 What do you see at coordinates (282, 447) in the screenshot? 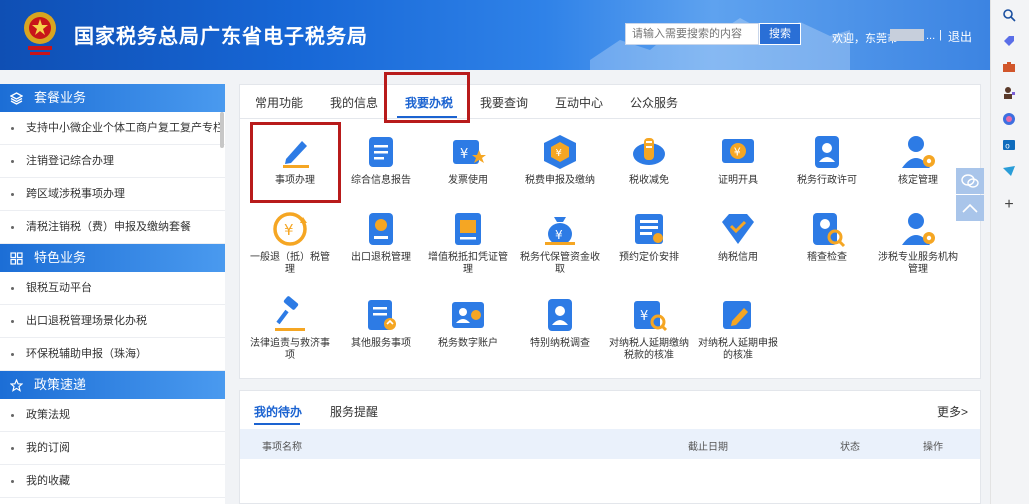
I see `column-header: 事项名称` at bounding box center [282, 447].